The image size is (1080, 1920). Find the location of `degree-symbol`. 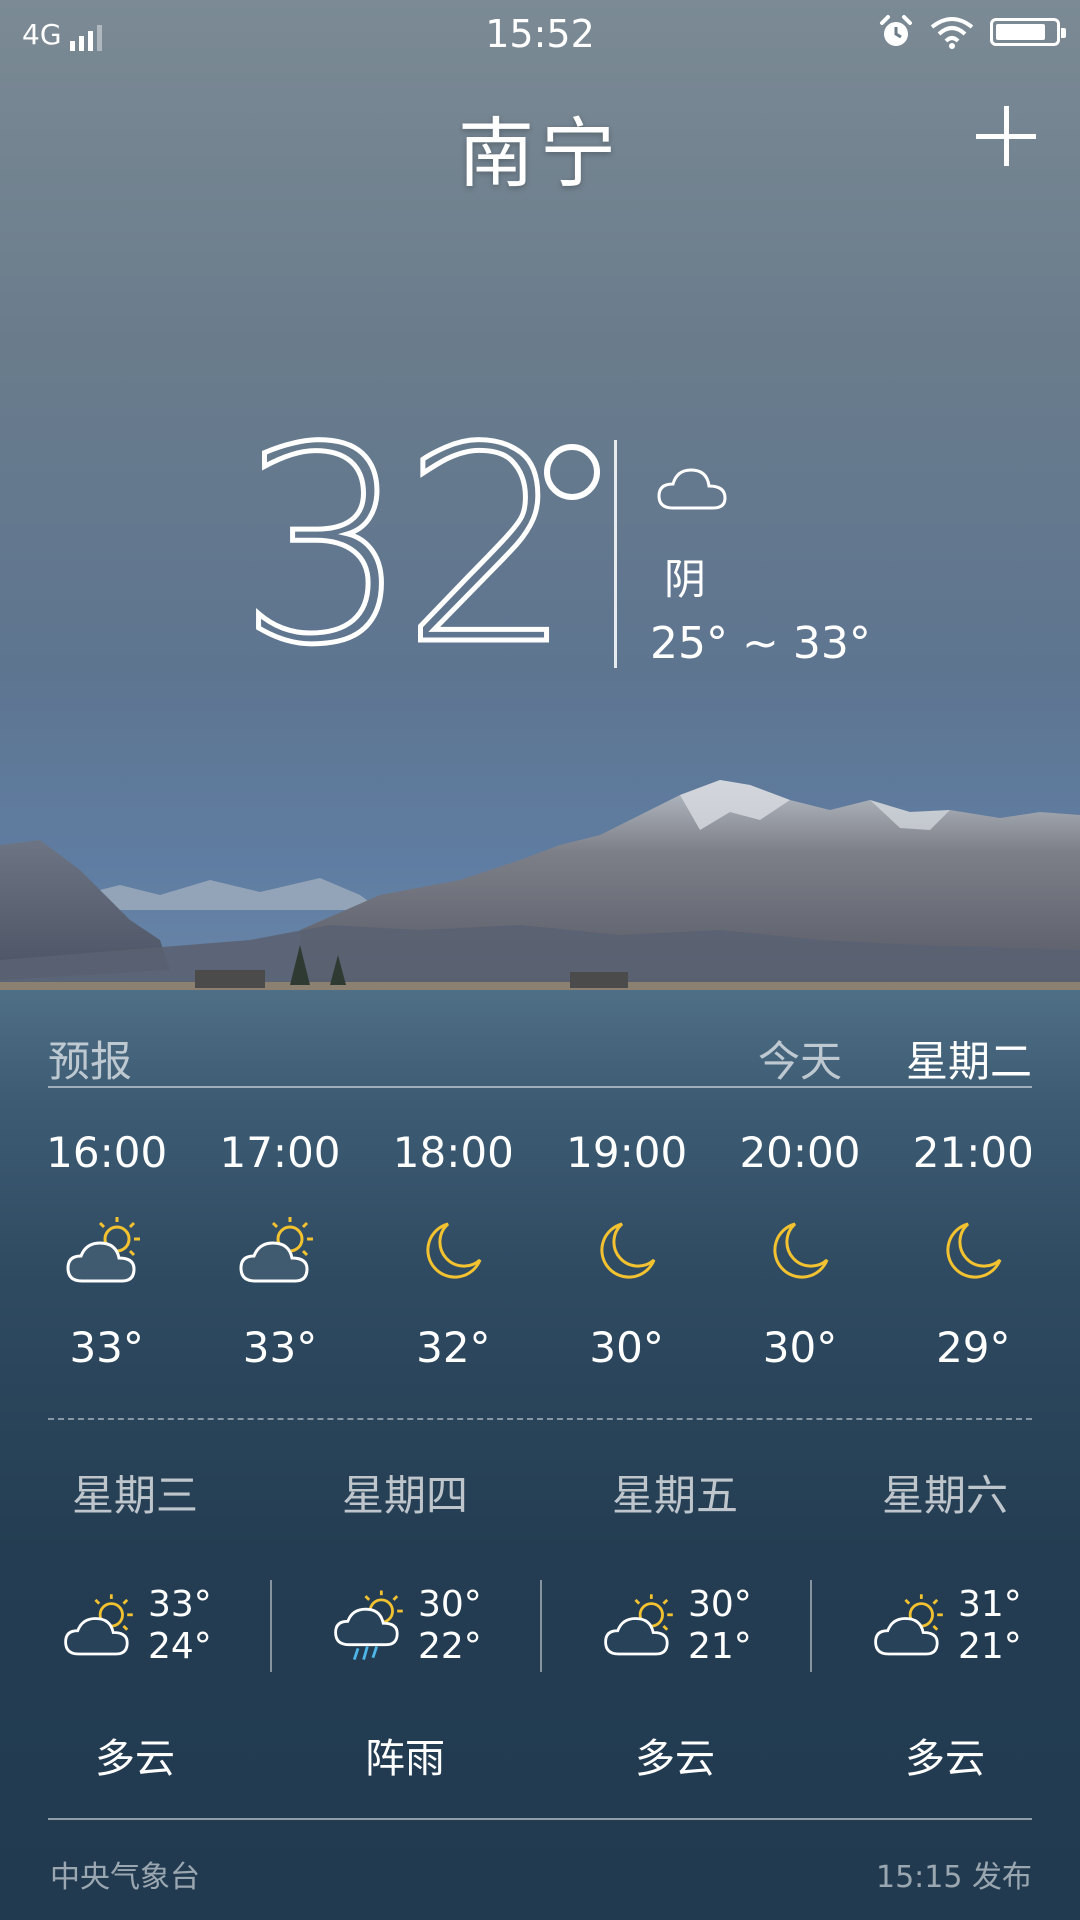

degree-symbol is located at coordinates (572, 472).